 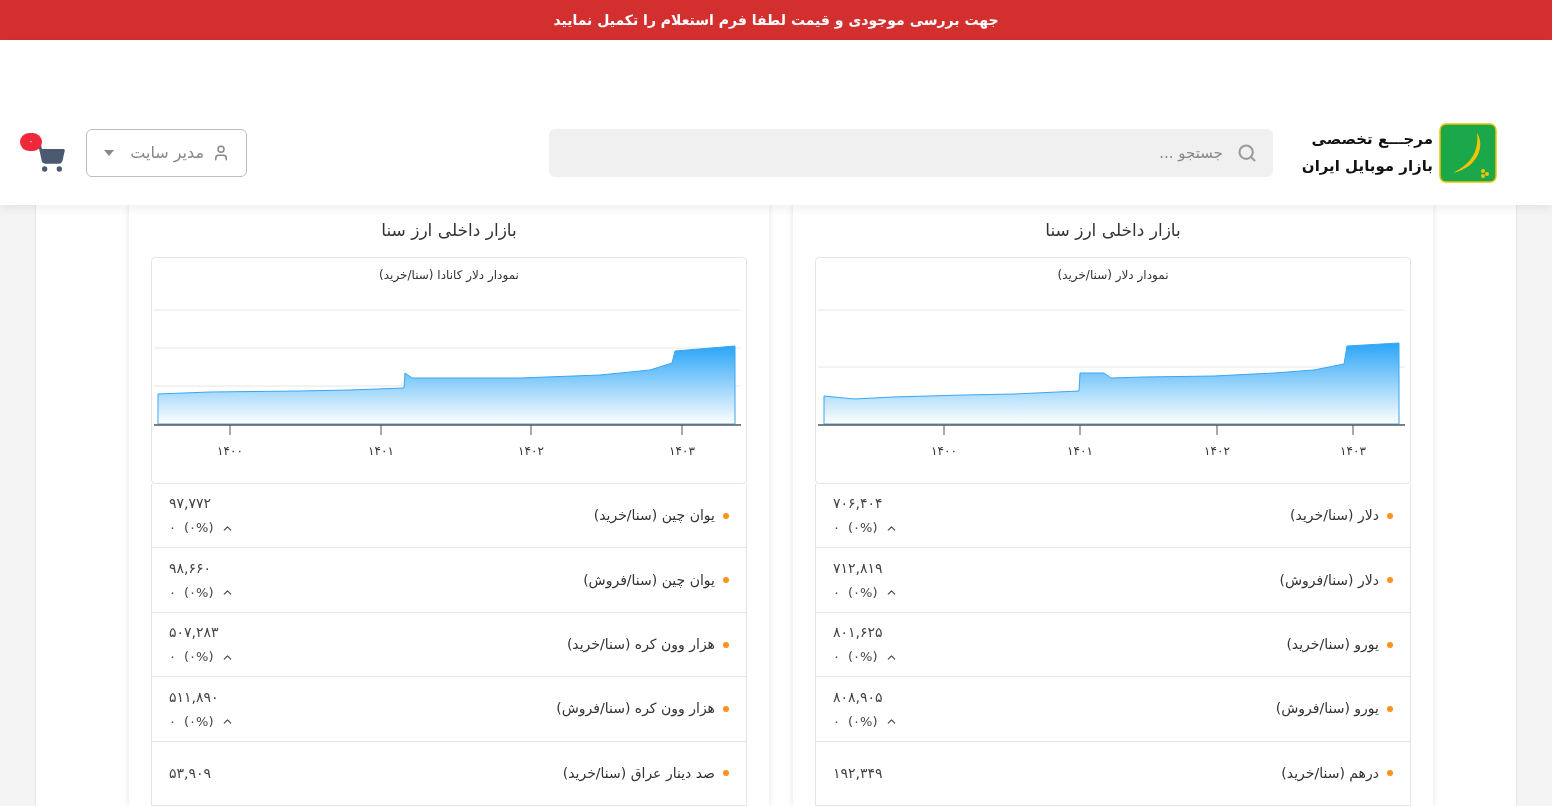 I want to click on announcement-text: جهت بررسی موجودی و قیمت لطفا فرم استعلام را تکمیل نمایید, so click(x=776, y=20).